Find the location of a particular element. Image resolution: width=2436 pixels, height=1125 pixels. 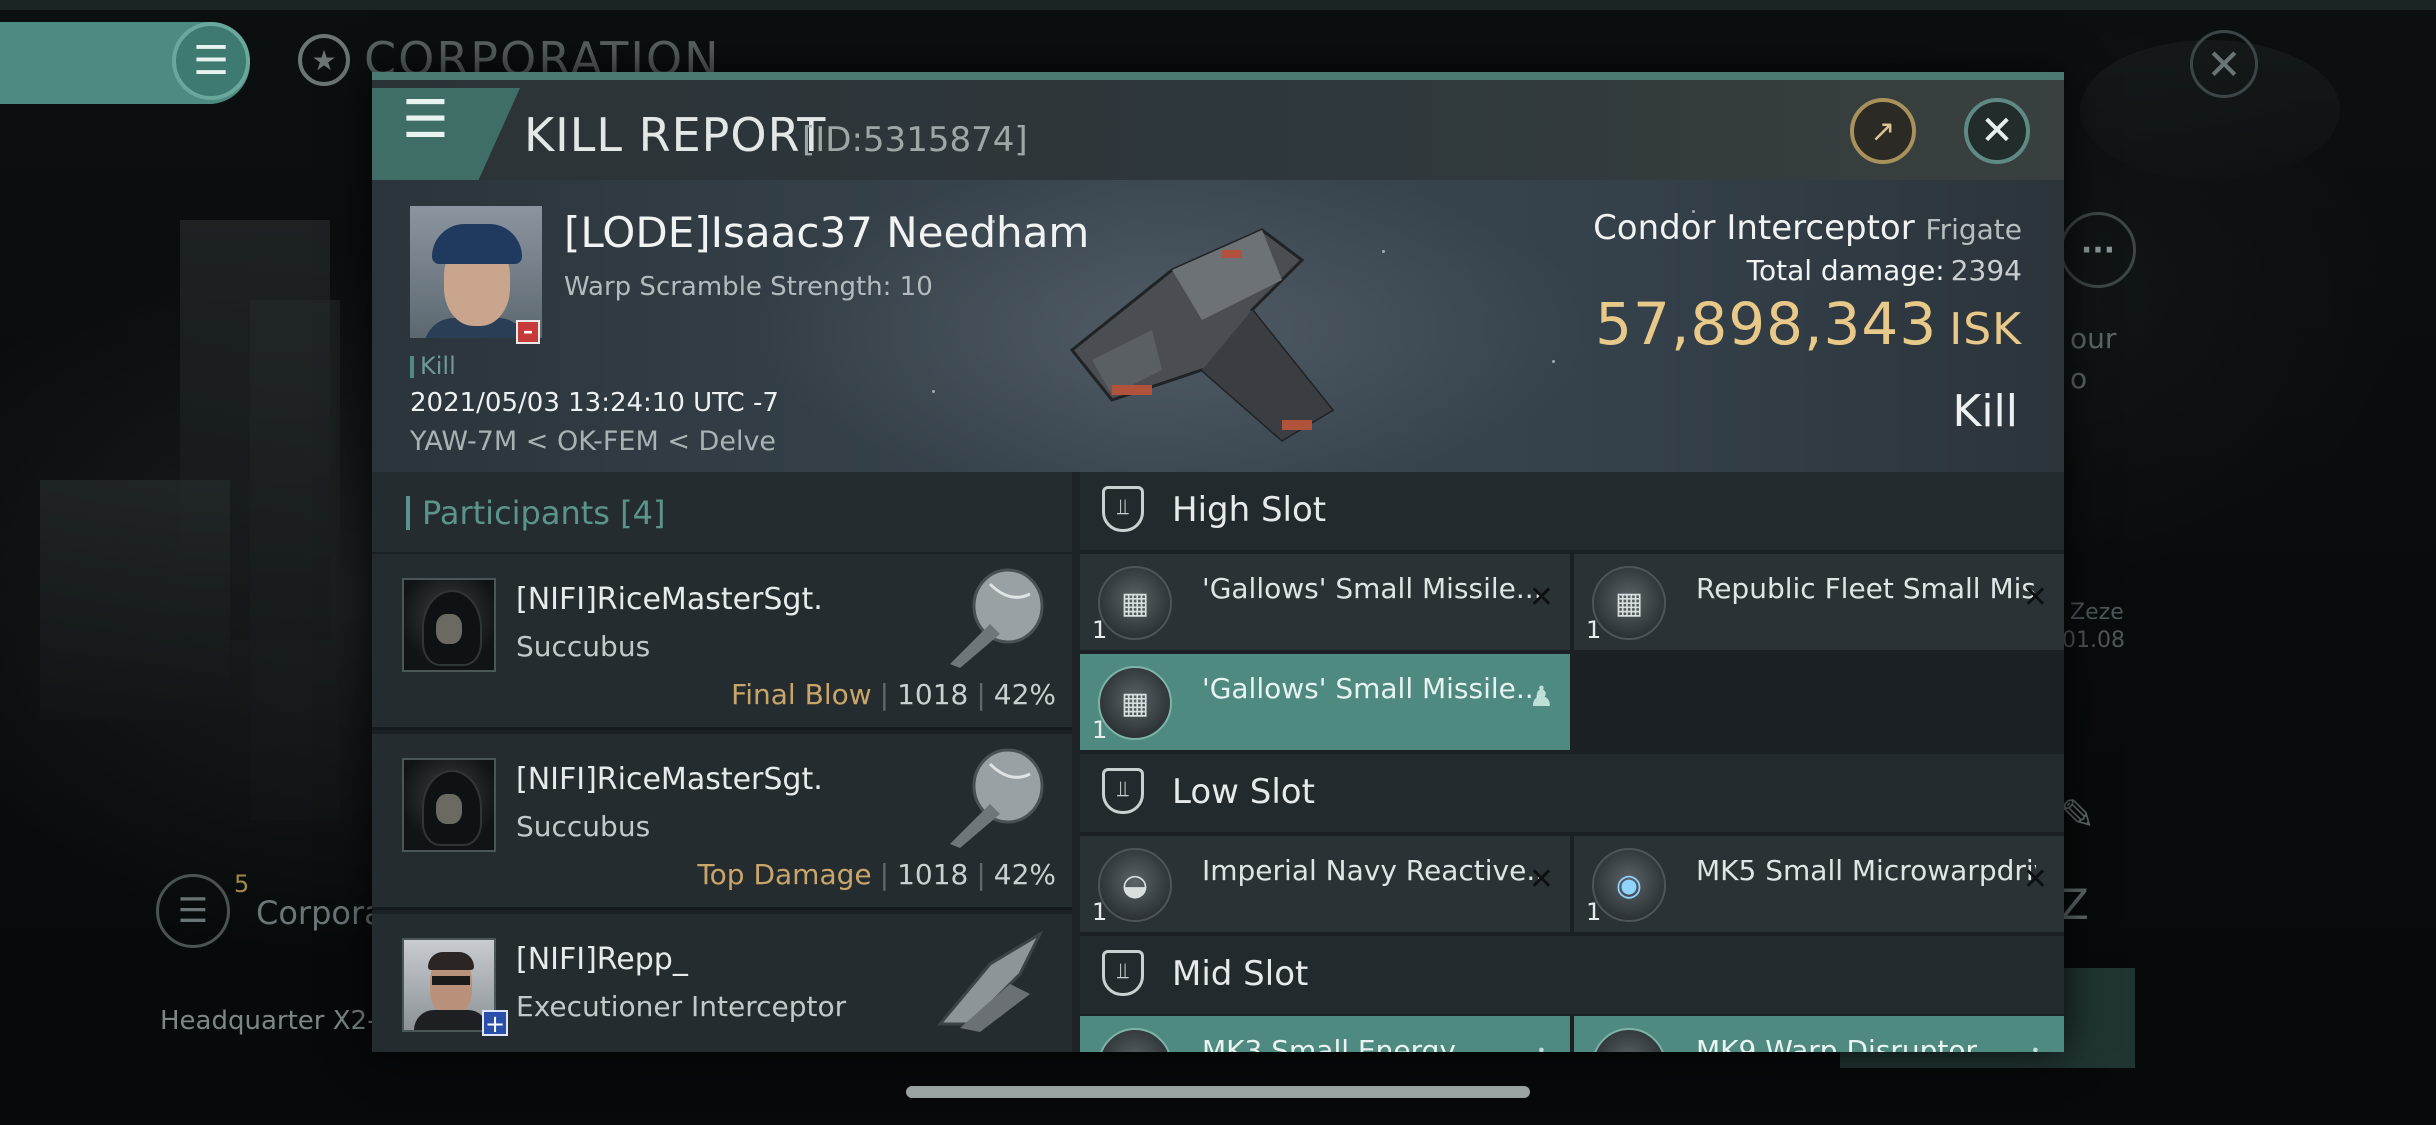

module-item: ◒ 1 Imperial Navy Reactive... ✕ is located at coordinates (1325, 884).